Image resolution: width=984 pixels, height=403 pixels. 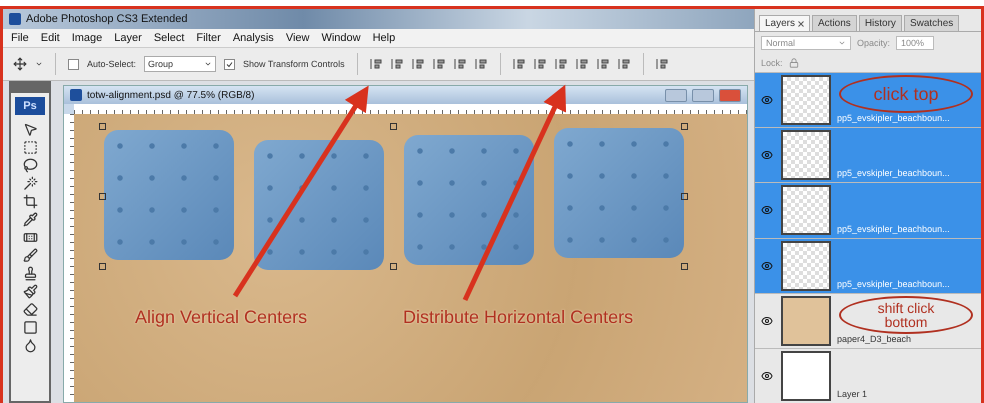 What do you see at coordinates (30, 165) in the screenshot?
I see `lasso-tool-icon` at bounding box center [30, 165].